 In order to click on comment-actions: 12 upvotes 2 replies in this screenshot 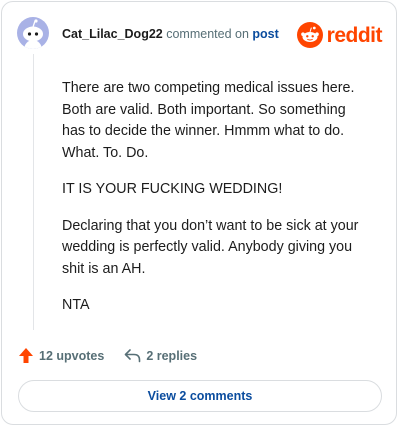, I will do `click(107, 355)`.